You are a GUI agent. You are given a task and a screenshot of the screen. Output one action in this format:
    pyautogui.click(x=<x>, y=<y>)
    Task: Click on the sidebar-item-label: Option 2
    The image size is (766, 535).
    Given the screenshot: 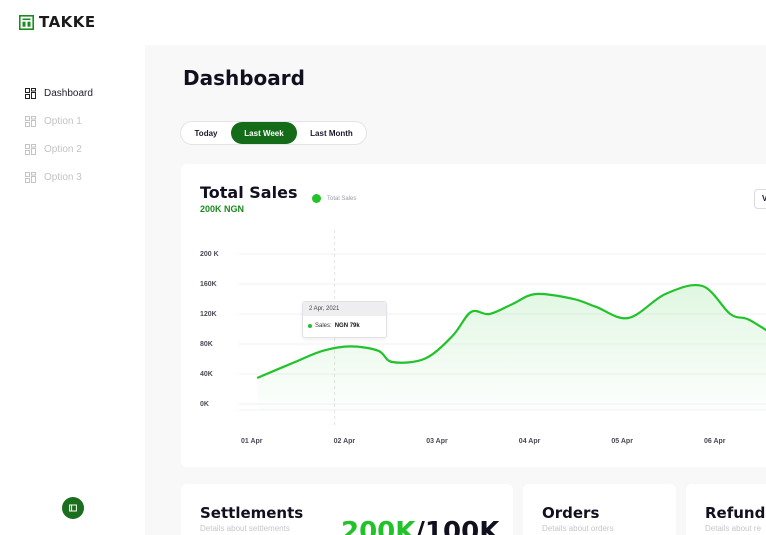 What is the action you would take?
    pyautogui.click(x=63, y=149)
    